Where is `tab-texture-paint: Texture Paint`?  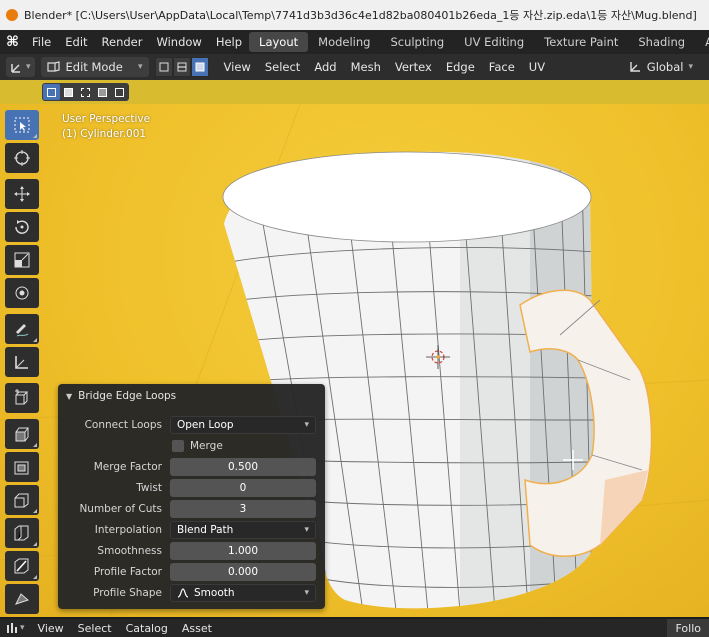
tab-texture-paint: Texture Paint is located at coordinates (581, 42).